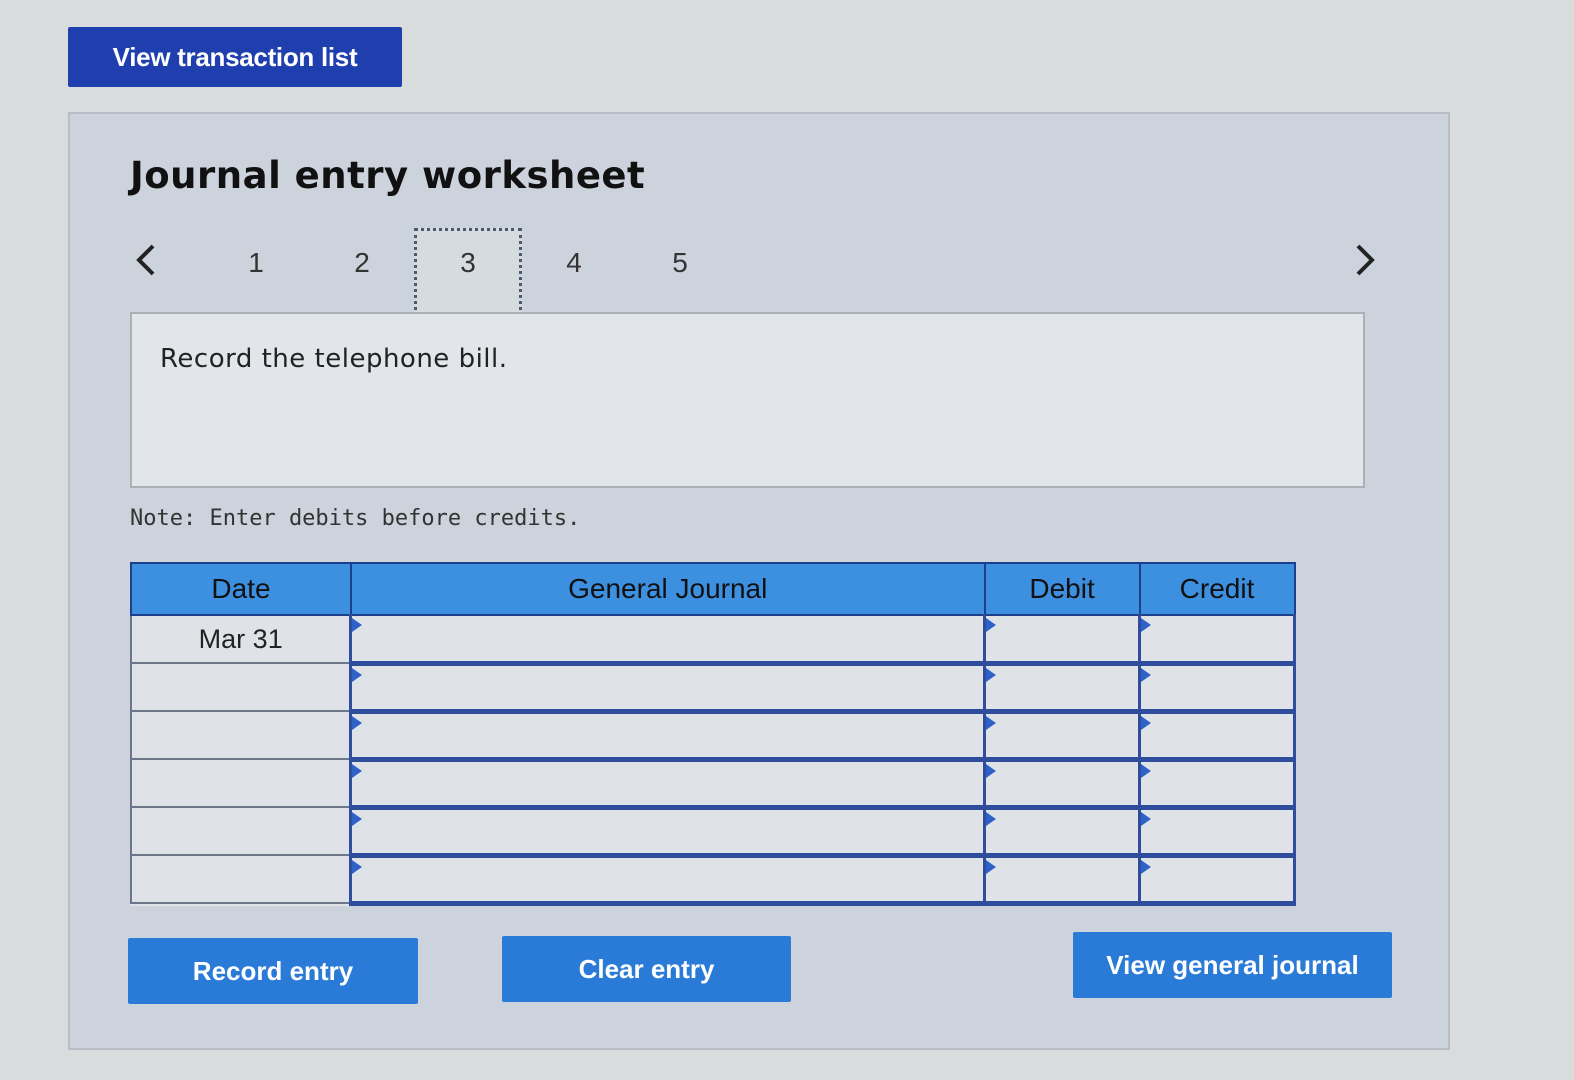 Image resolution: width=1574 pixels, height=1080 pixels. What do you see at coordinates (667, 589) in the screenshot?
I see `header-general-journal: General Journal` at bounding box center [667, 589].